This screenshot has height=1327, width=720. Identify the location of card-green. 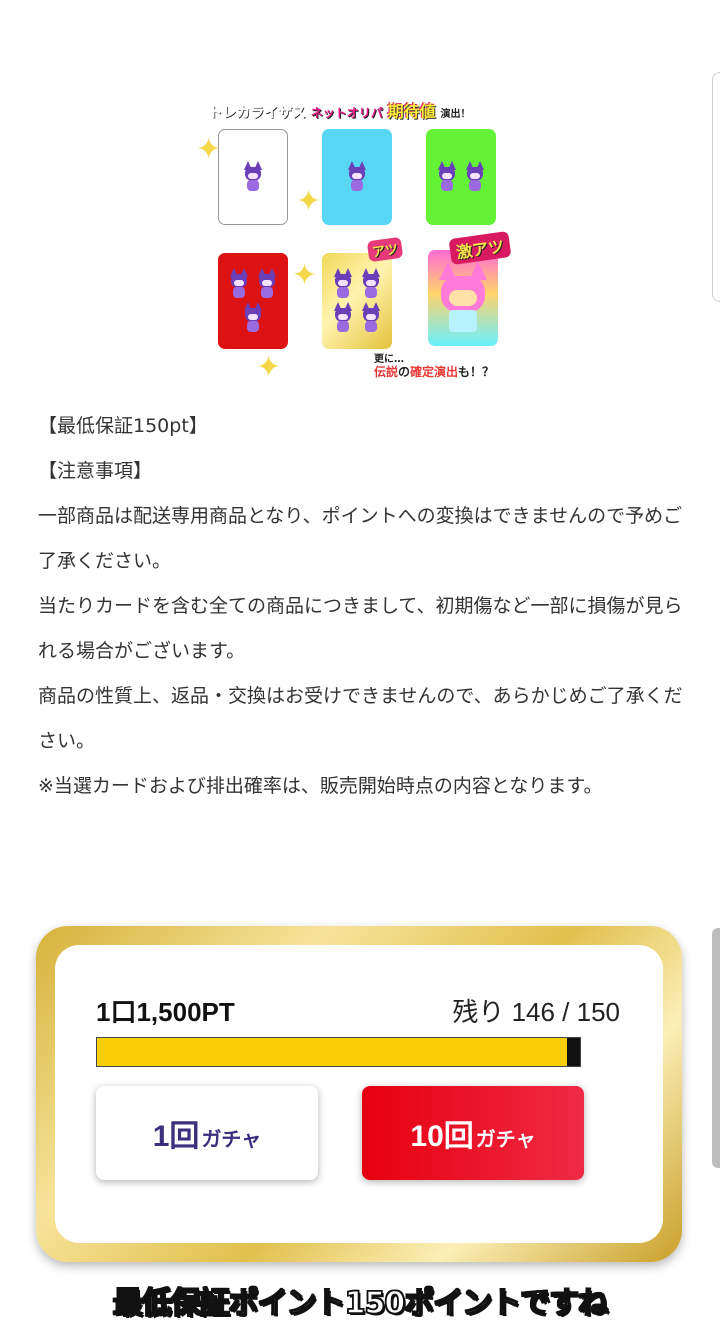
(461, 177).